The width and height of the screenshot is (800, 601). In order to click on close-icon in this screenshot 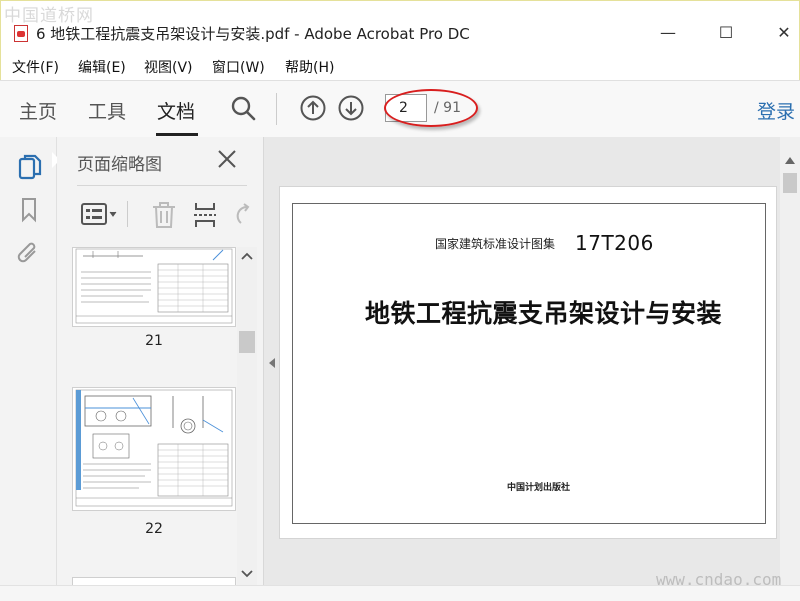, I will do `click(227, 159)`.